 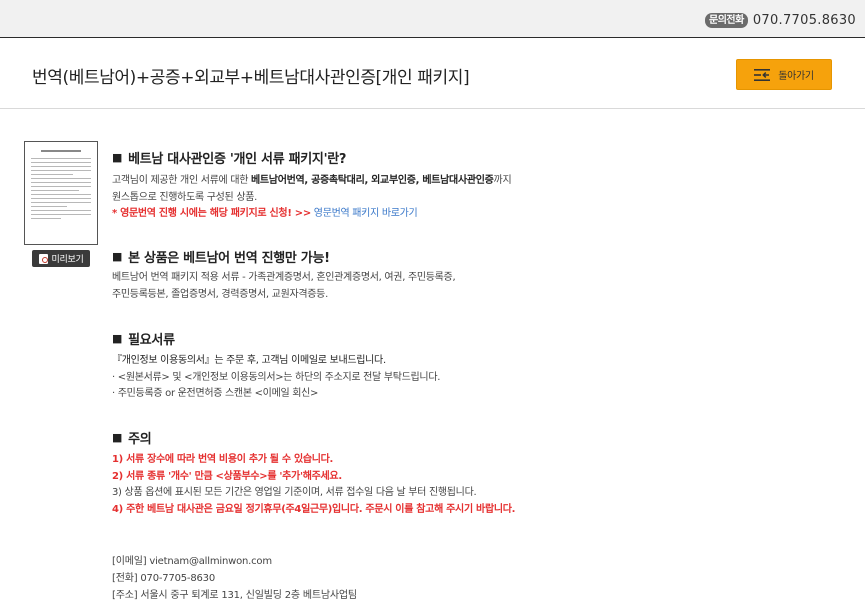 I want to click on section-title: ■ 본 상품은 베트남어 번역 진행만 가능!, so click(x=472, y=256).